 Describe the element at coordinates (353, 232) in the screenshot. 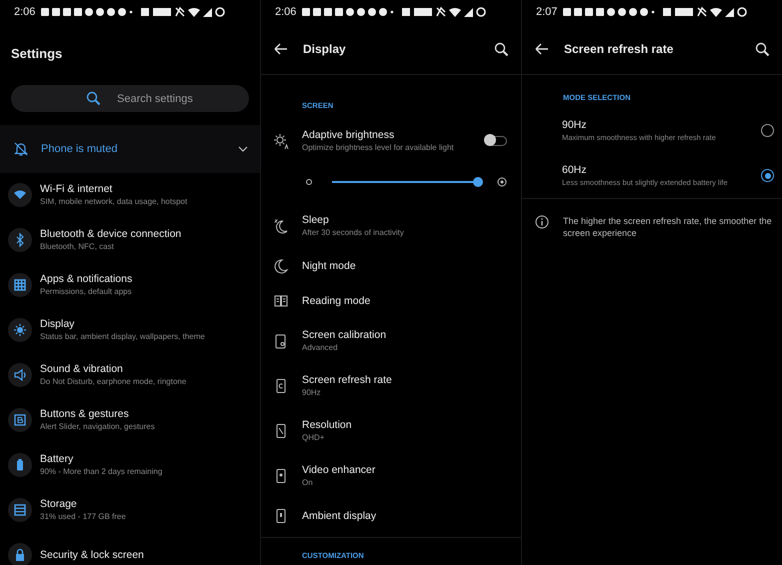

I see `item-subtitle: After 30 seconds of inactivity` at that location.